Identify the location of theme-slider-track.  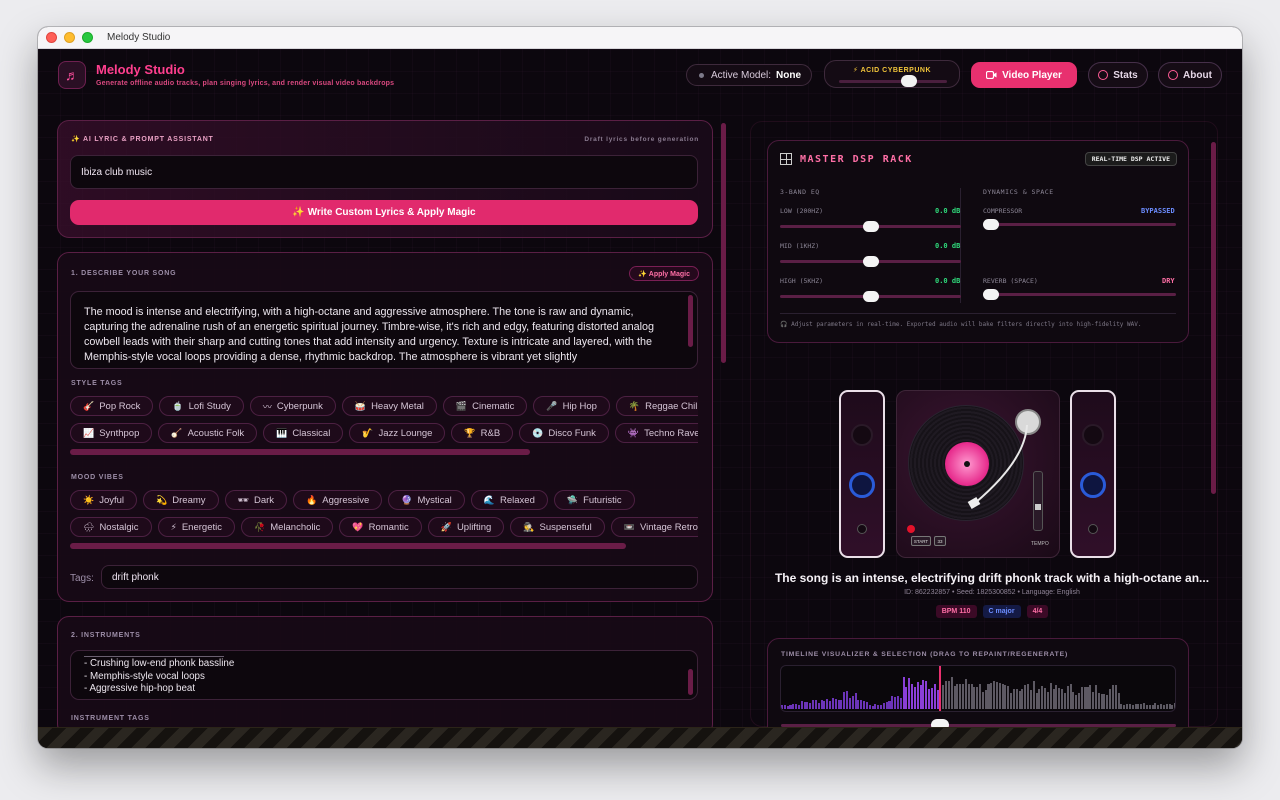
(893, 81).